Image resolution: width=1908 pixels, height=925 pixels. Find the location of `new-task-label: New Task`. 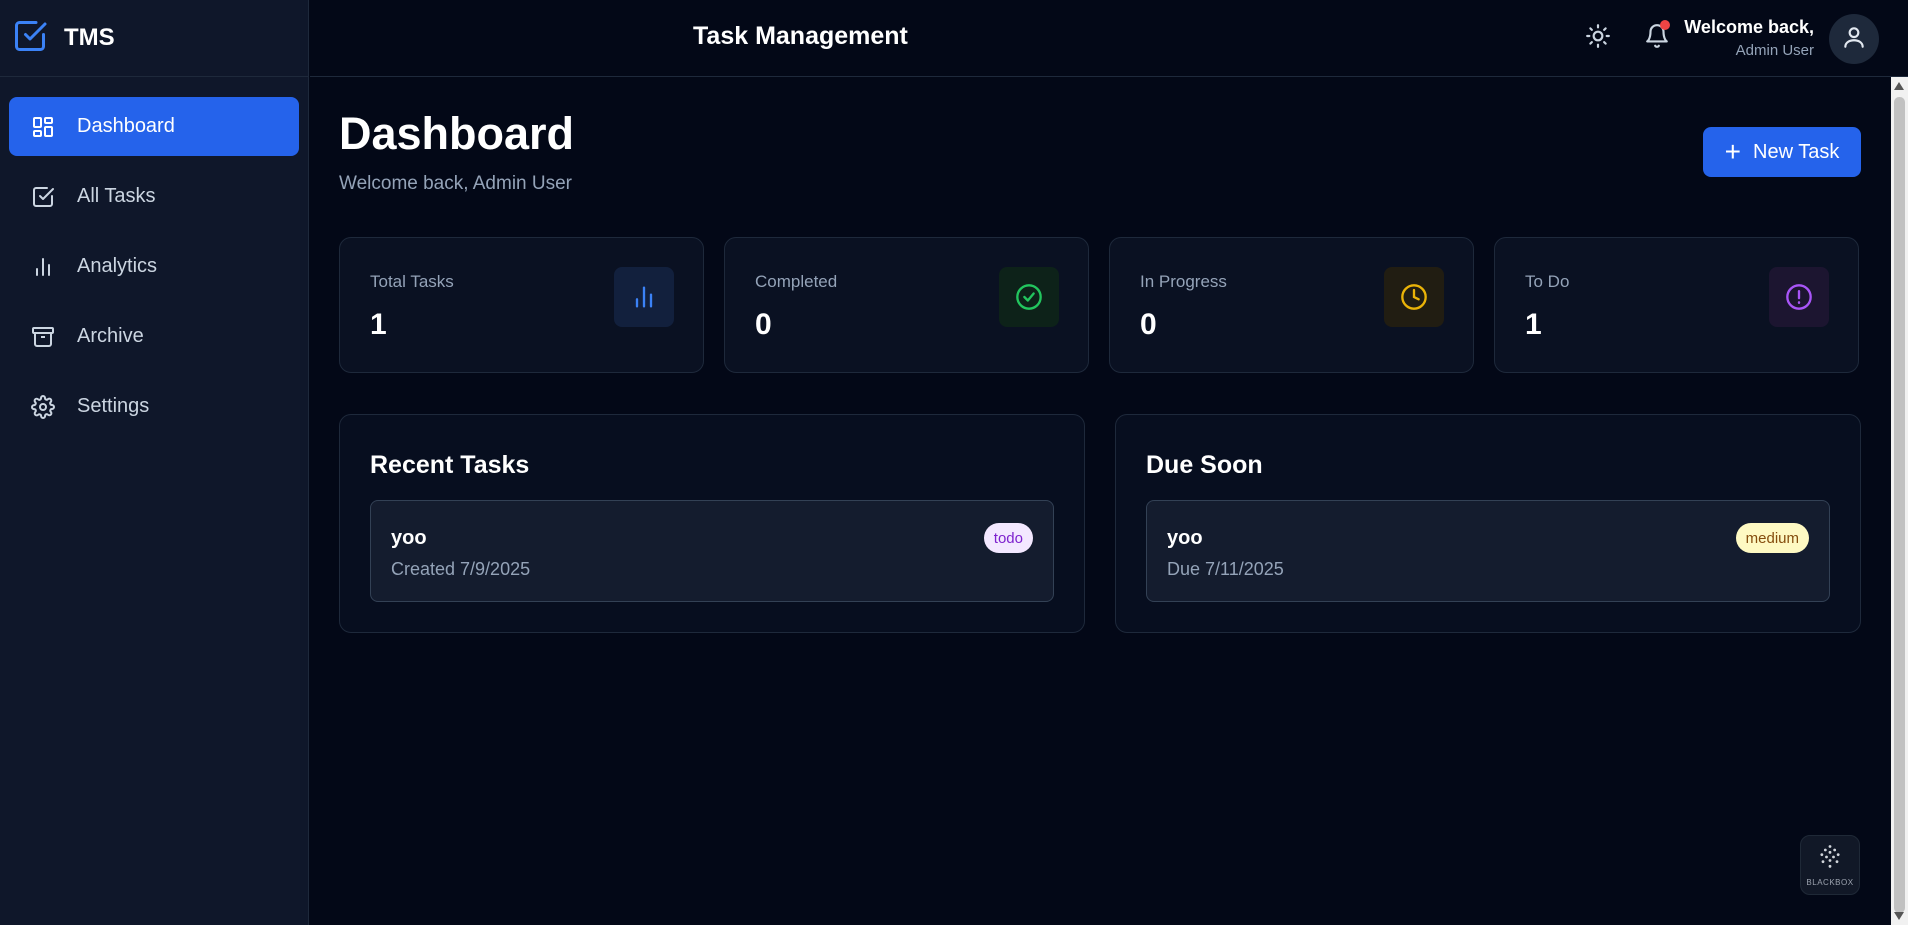

new-task-label: New Task is located at coordinates (1796, 151).